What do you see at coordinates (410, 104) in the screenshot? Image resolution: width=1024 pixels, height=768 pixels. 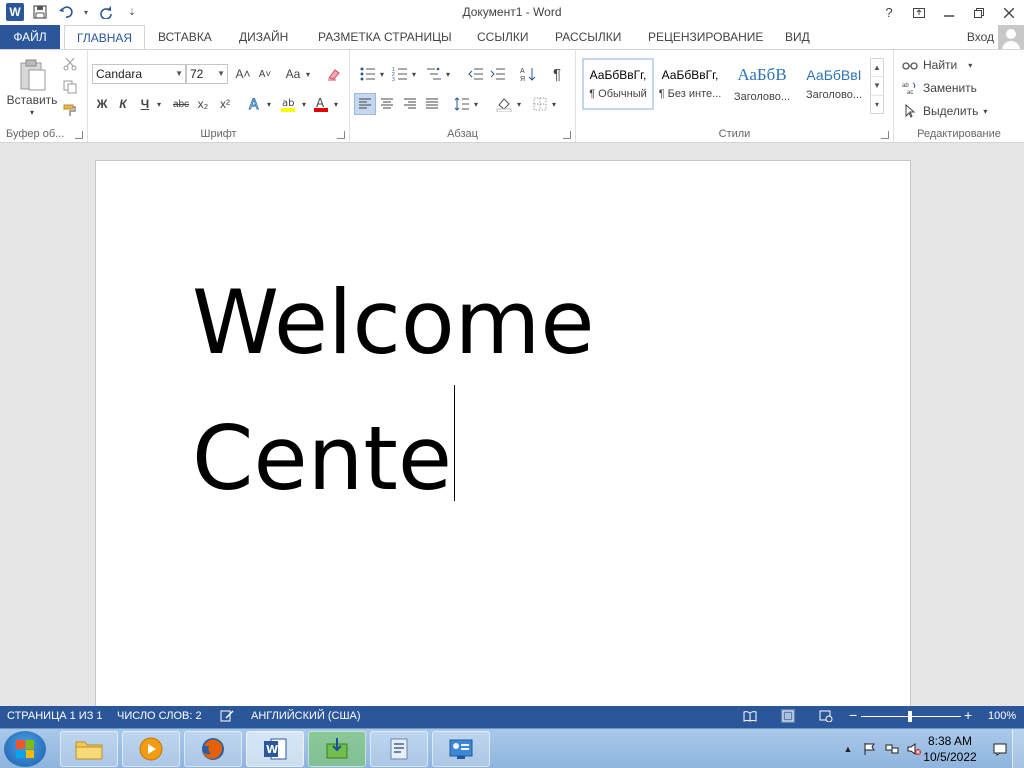 I see `align-right-icon` at bounding box center [410, 104].